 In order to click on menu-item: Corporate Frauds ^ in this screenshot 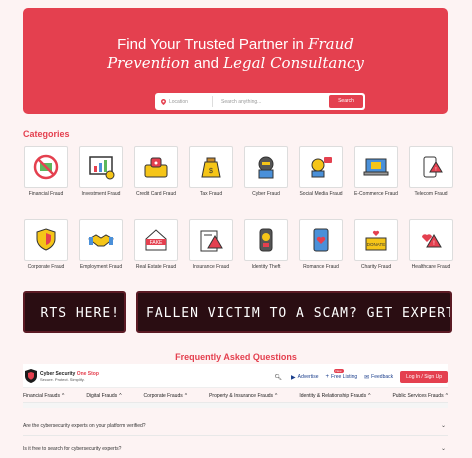, I will do `click(166, 396)`.